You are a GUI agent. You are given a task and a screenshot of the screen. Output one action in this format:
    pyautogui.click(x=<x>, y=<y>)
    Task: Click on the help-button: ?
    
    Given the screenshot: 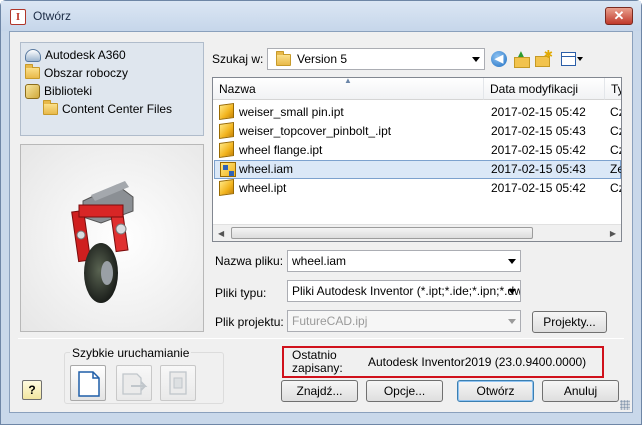 What is the action you would take?
    pyautogui.click(x=32, y=390)
    